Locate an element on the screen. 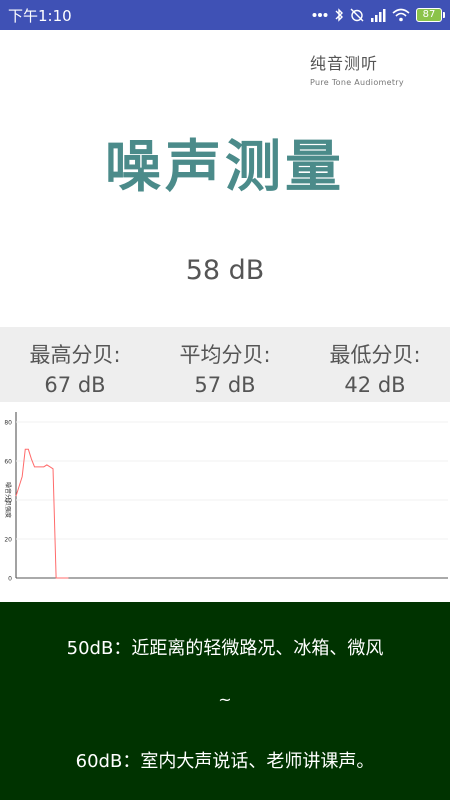 This screenshot has height=800, width=450. stat-max: 最高分贝: 67 dB is located at coordinates (75, 364).